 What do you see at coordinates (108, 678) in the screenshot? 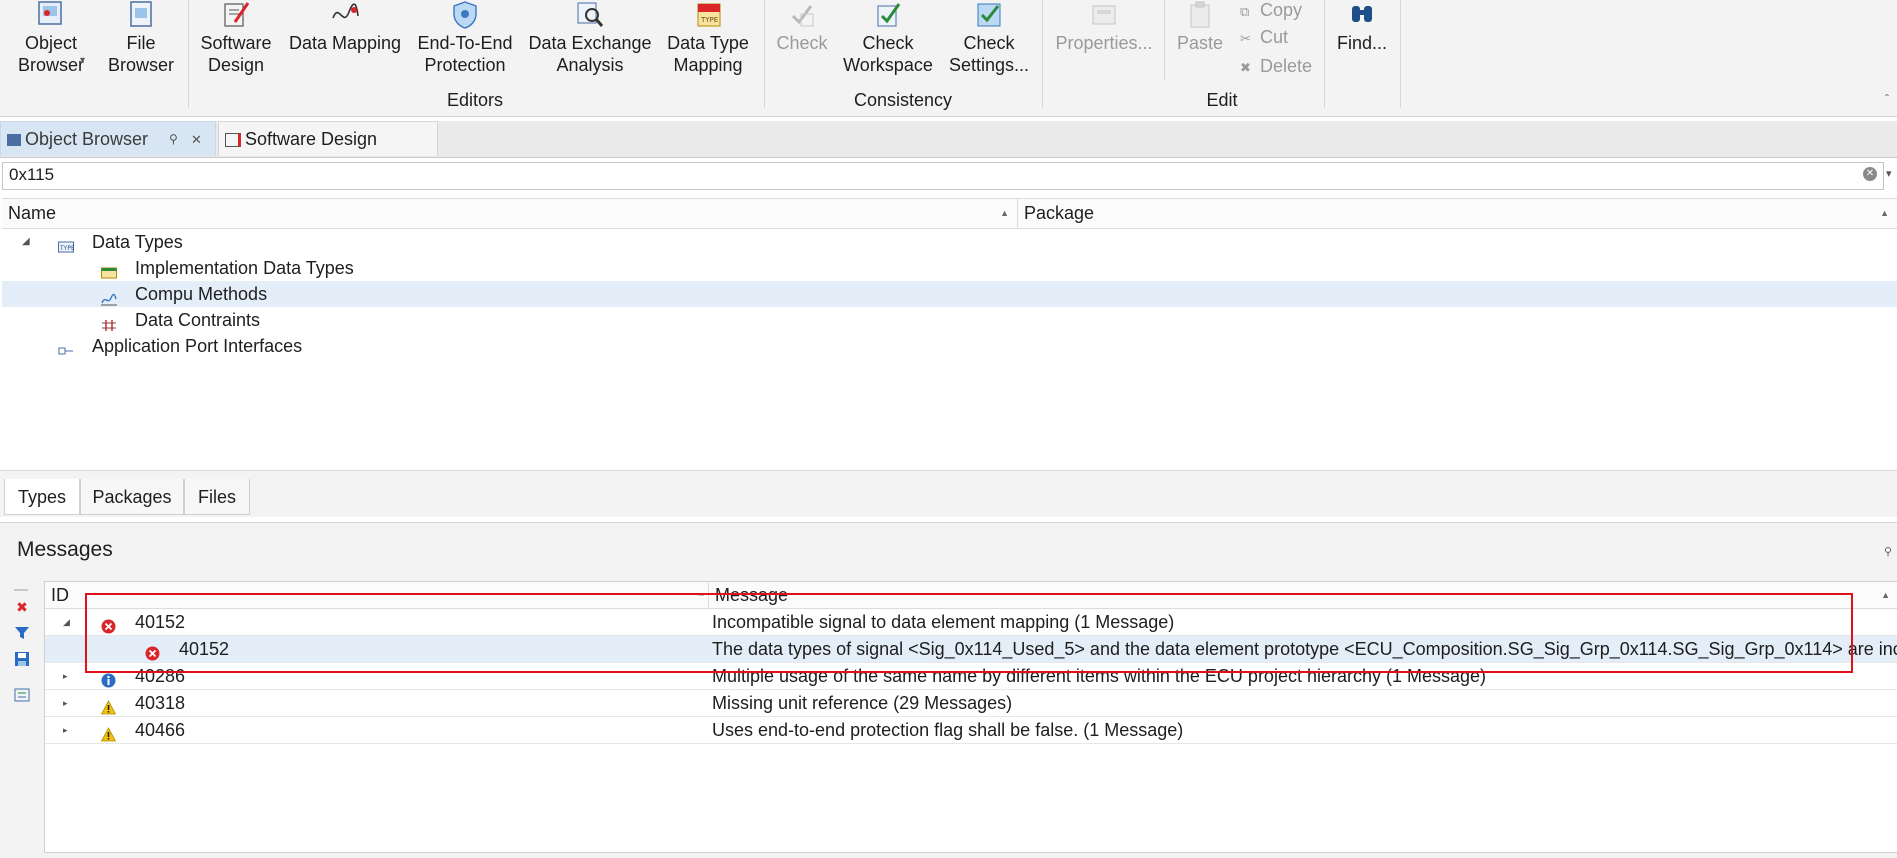
I see `info-icon` at bounding box center [108, 678].